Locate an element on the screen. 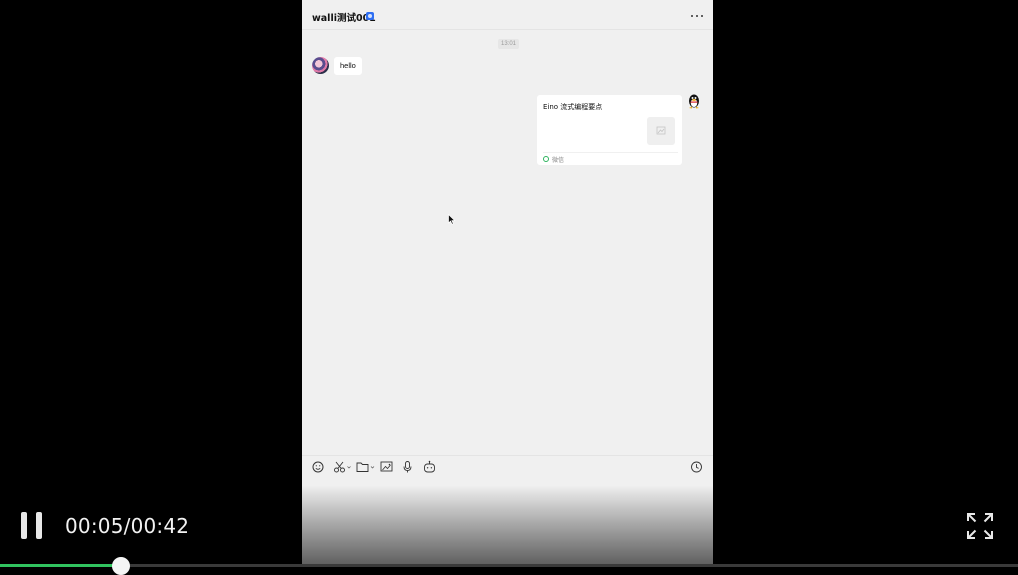 The image size is (1018, 575). card-title: Eino 流式编程要点 is located at coordinates (573, 107).